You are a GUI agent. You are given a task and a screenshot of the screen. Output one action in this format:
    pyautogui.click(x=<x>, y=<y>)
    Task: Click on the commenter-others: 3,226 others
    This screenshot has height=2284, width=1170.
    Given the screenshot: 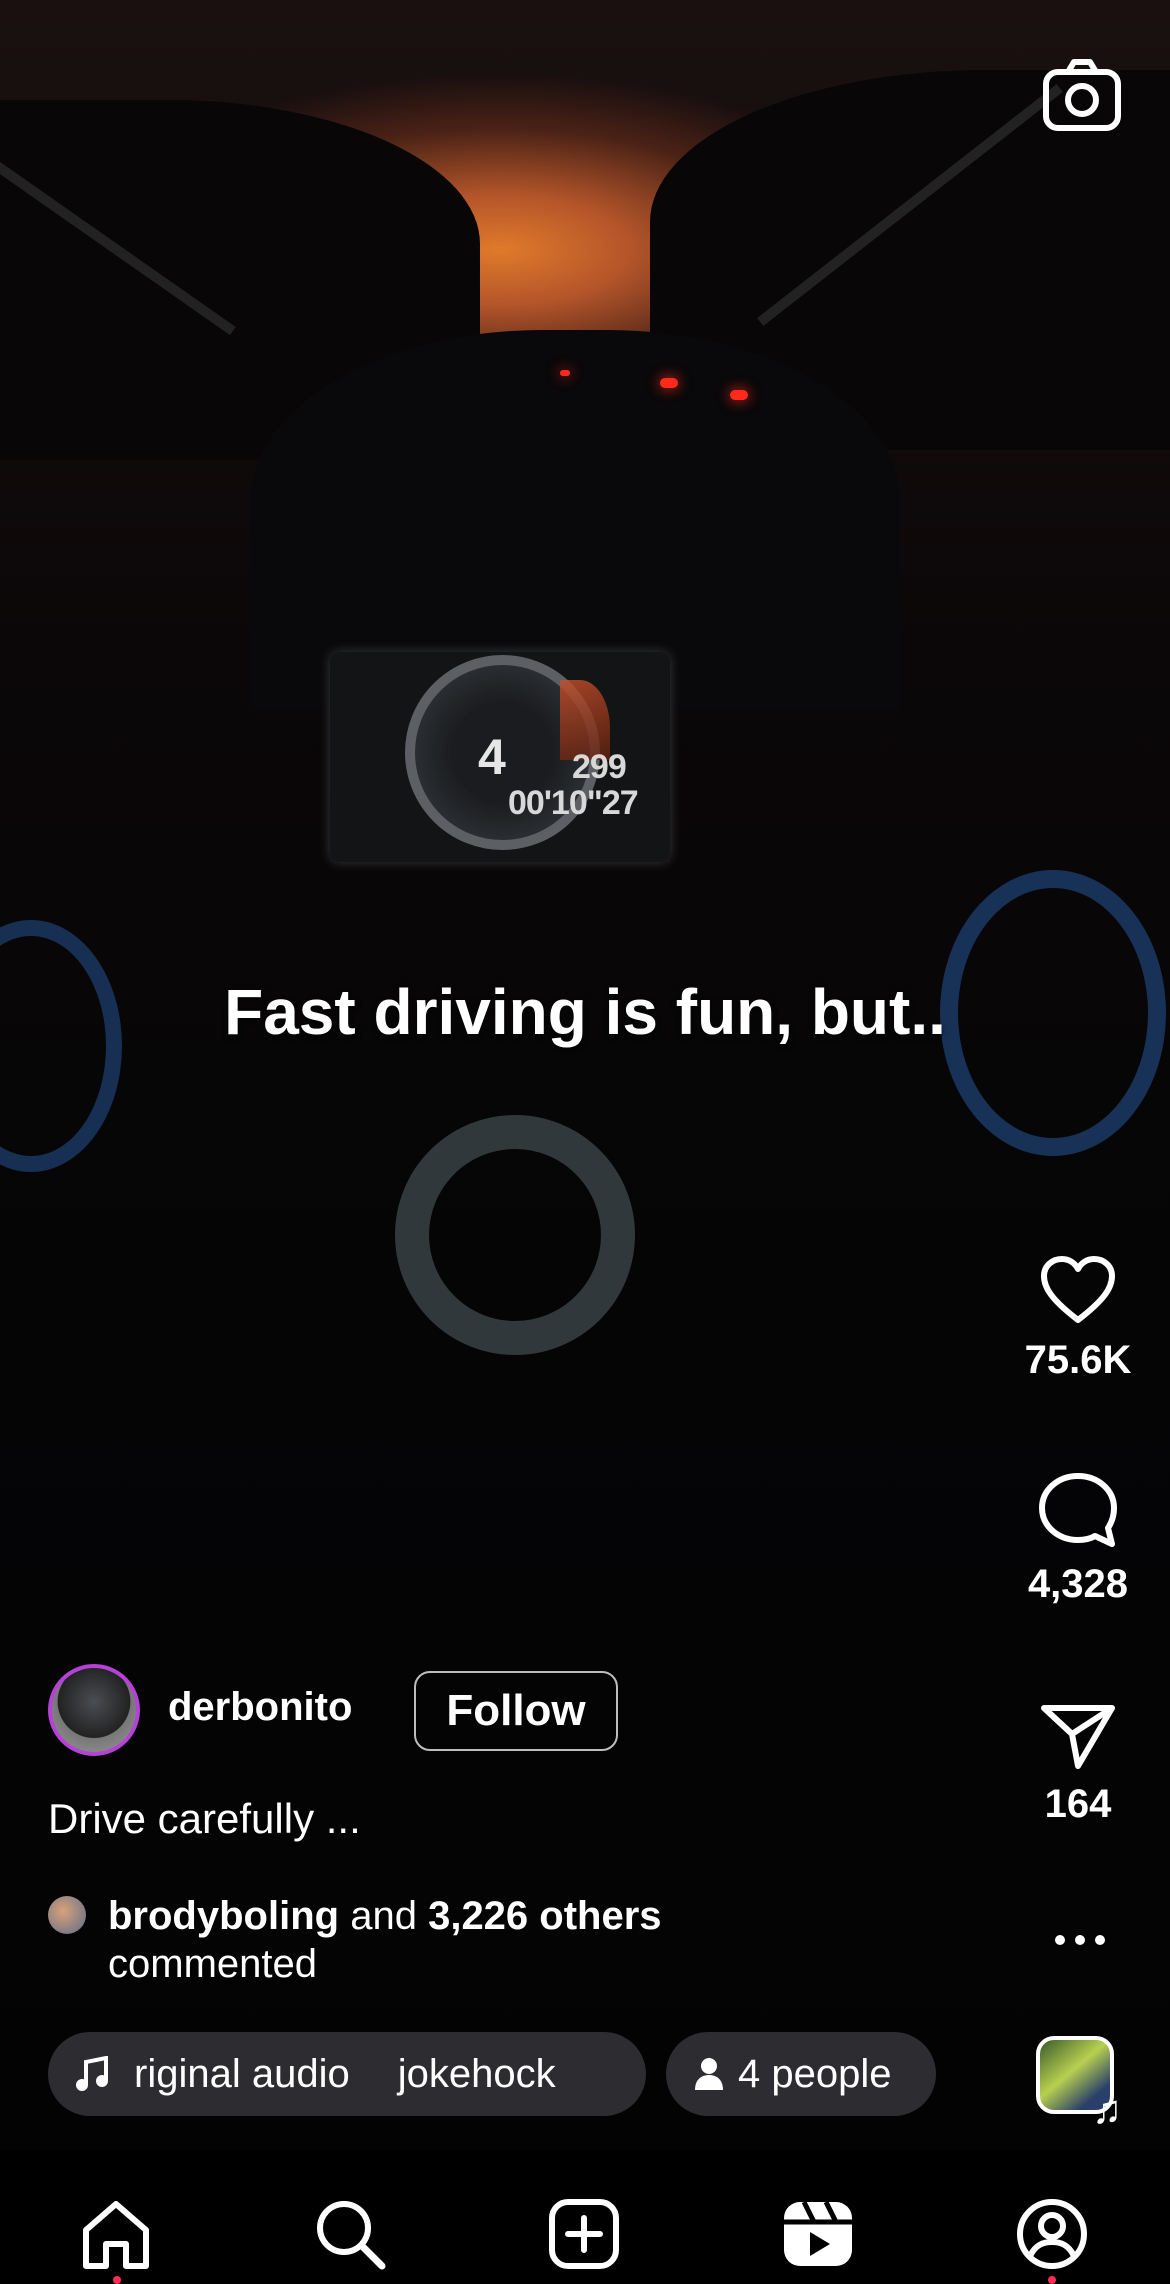 What is the action you would take?
    pyautogui.click(x=545, y=1916)
    